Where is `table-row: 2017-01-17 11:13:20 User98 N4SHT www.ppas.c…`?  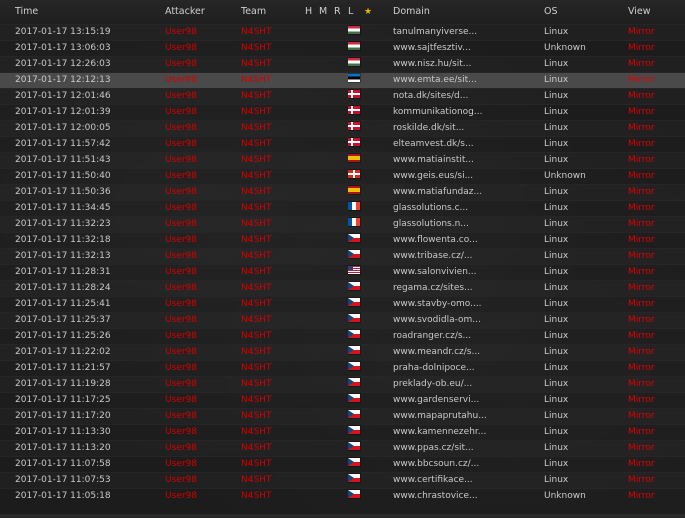 table-row: 2017-01-17 11:13:20 User98 N4SHT www.ppas.c… is located at coordinates (342, 448).